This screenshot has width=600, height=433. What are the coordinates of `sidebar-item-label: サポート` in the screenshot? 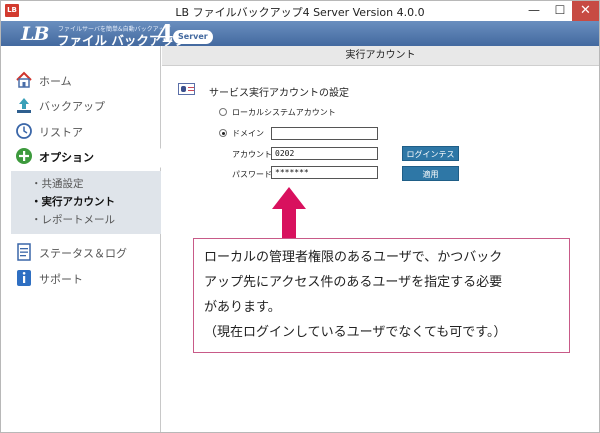 It's located at (61, 279).